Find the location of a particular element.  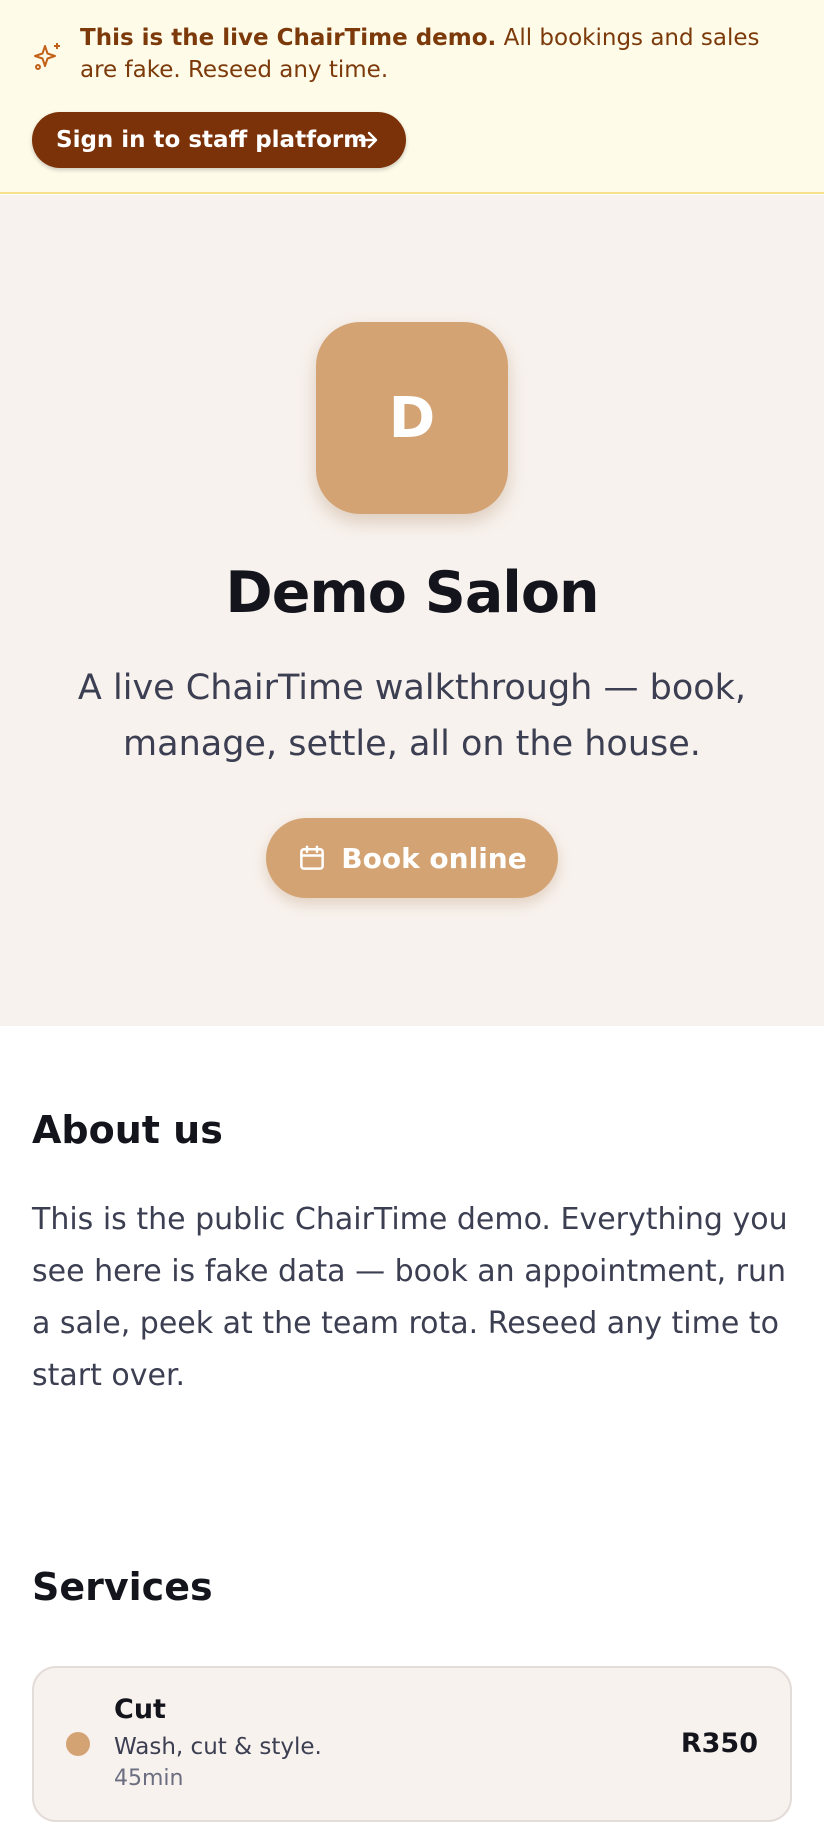

service-duration: 45min is located at coordinates (149, 1778).